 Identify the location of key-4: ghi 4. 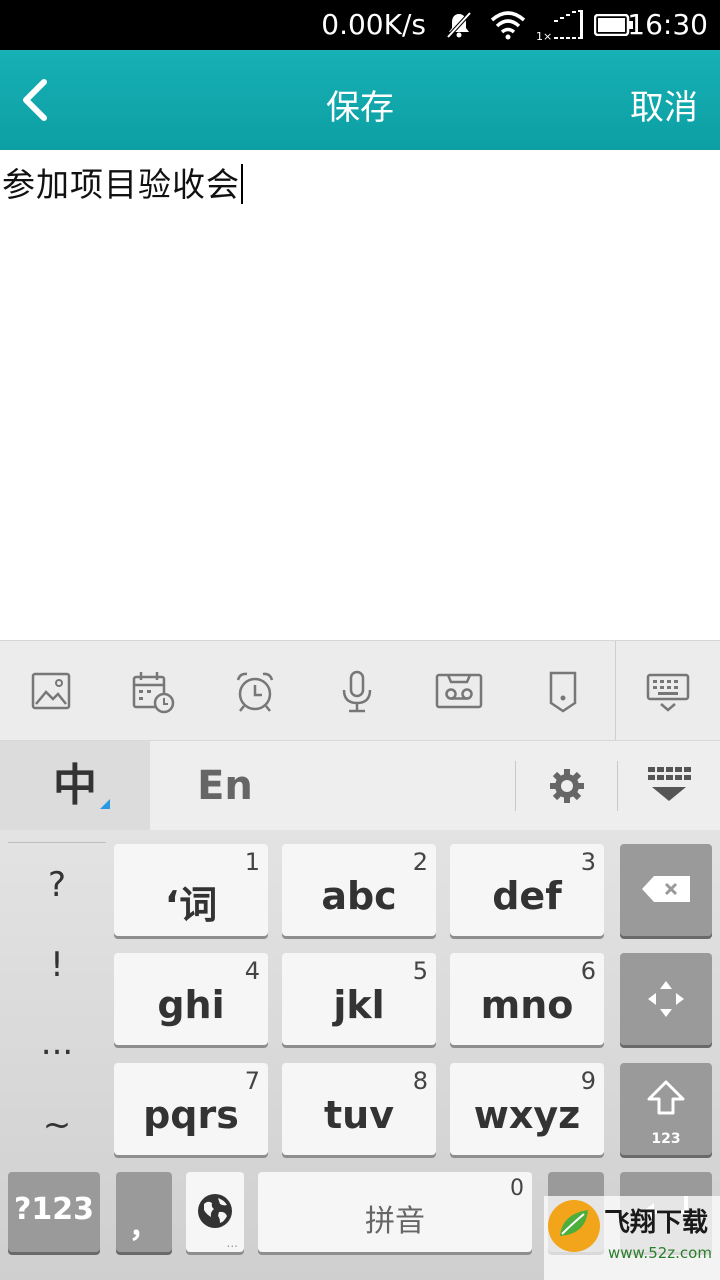
(191, 999).